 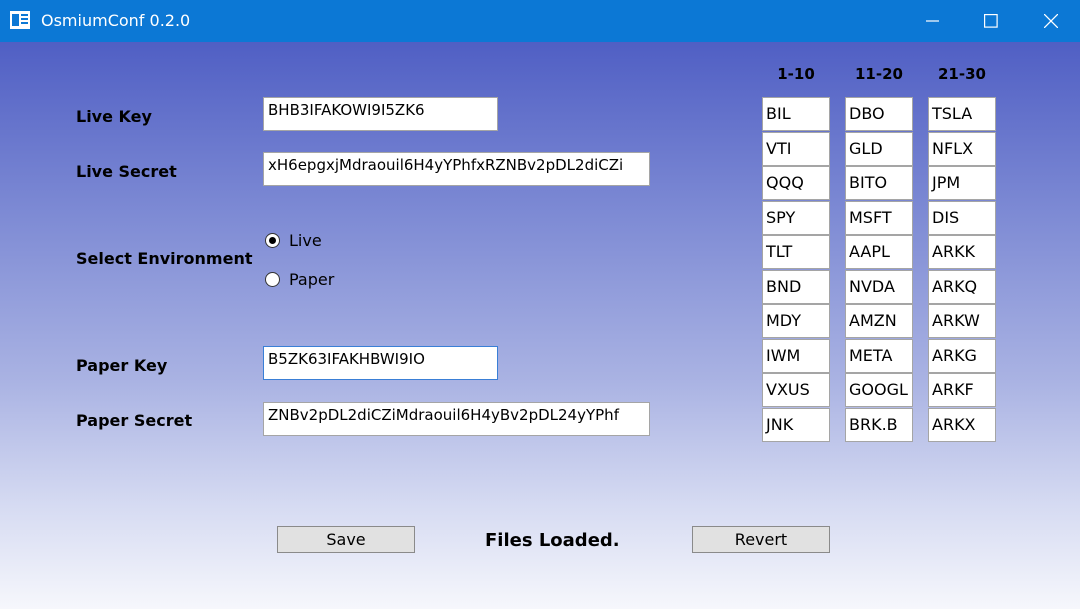 I want to click on ticker-cell: NVDA, so click(x=879, y=287).